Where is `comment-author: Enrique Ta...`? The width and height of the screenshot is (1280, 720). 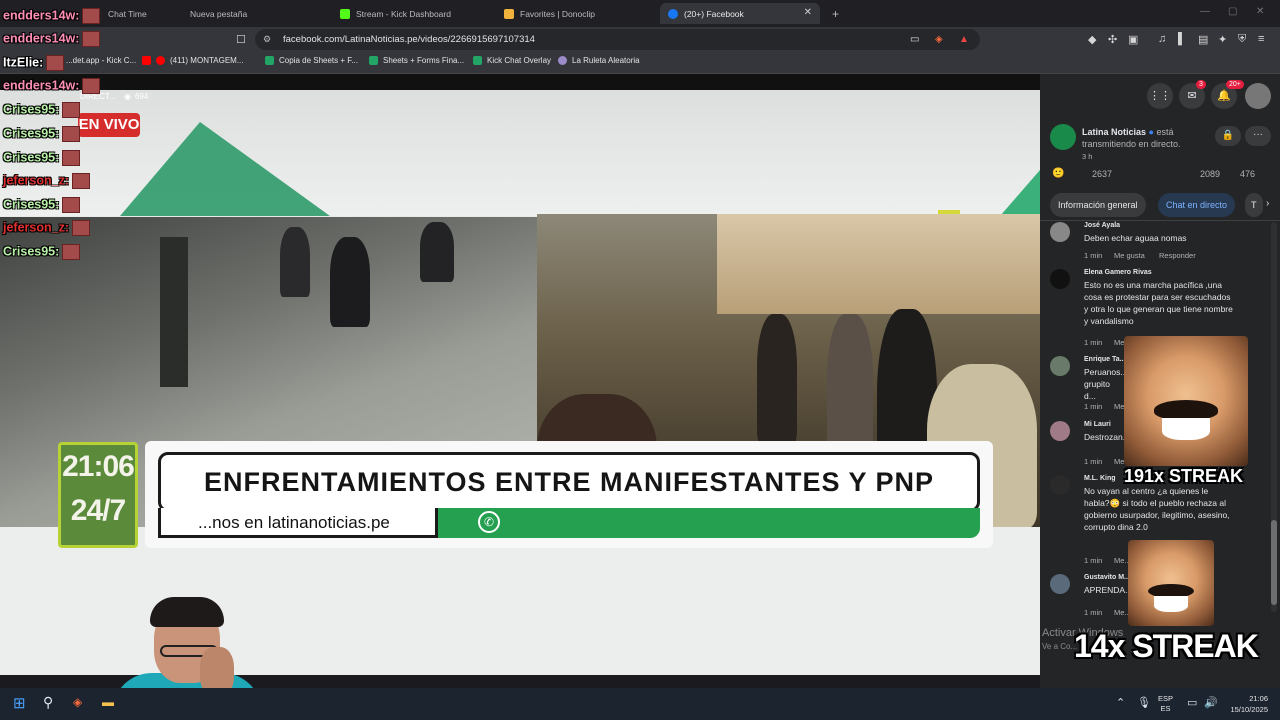 comment-author: Enrique Ta... is located at coordinates (1105, 359).